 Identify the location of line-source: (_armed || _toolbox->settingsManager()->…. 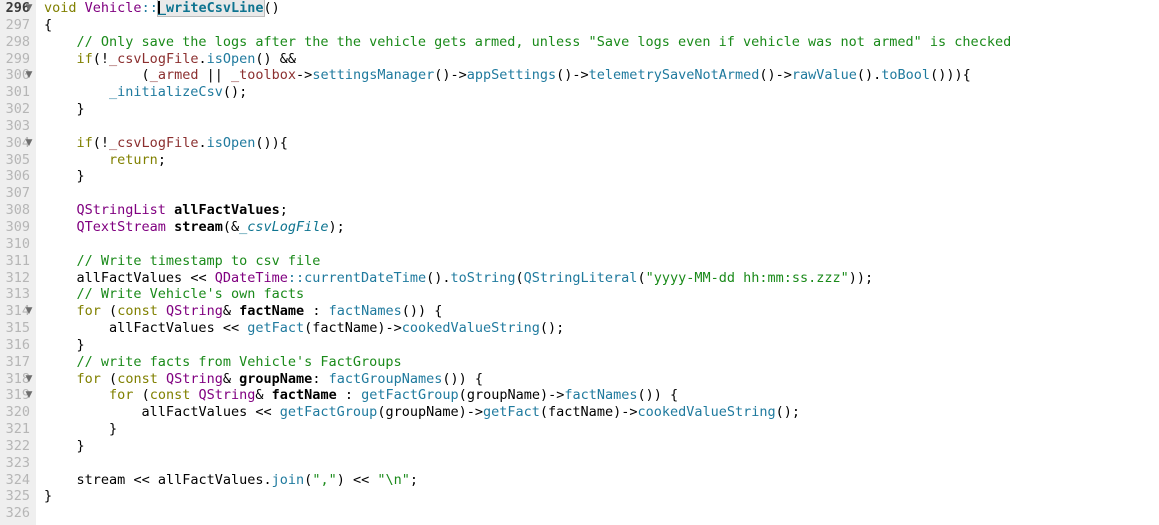
(556, 75).